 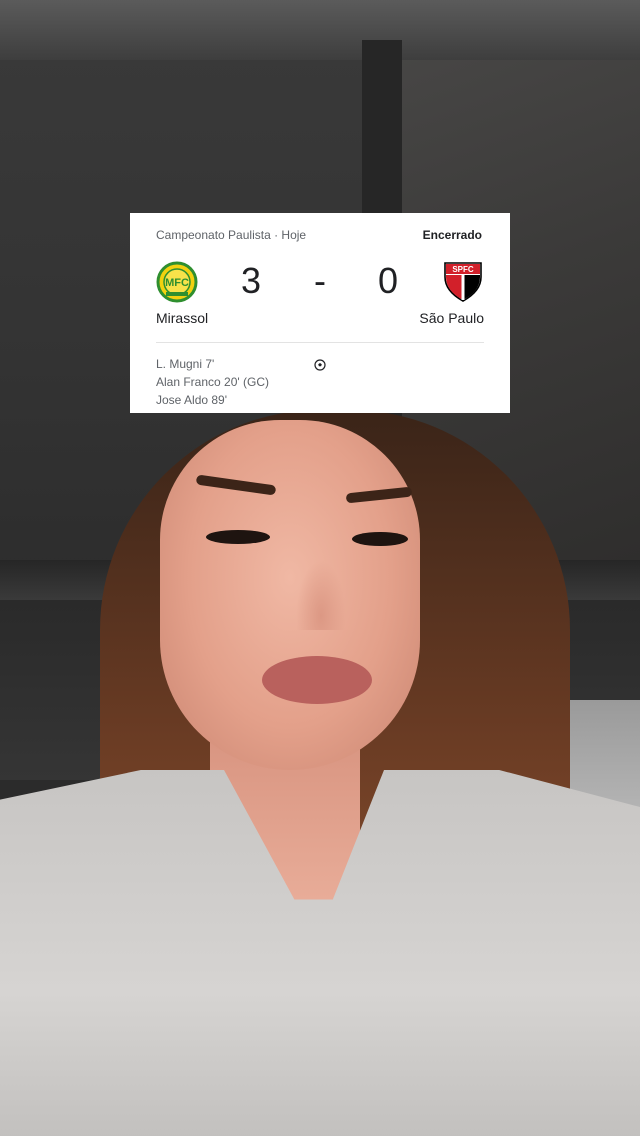 I want to click on home-score: 3, so click(x=251, y=280).